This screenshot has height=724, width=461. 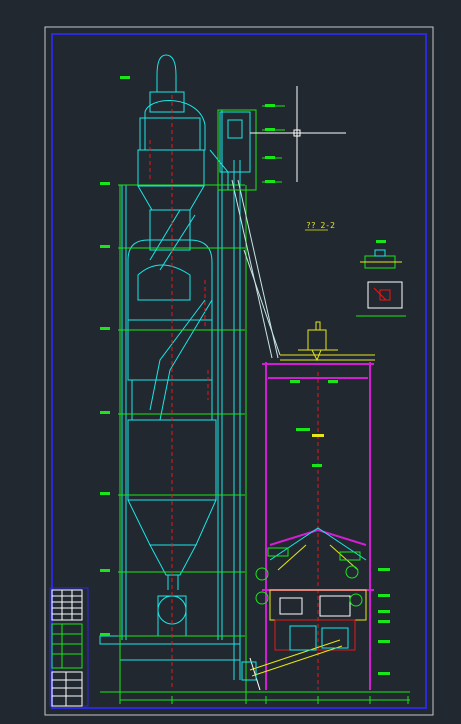 What do you see at coordinates (69, 647) in the screenshot?
I see `title-block` at bounding box center [69, 647].